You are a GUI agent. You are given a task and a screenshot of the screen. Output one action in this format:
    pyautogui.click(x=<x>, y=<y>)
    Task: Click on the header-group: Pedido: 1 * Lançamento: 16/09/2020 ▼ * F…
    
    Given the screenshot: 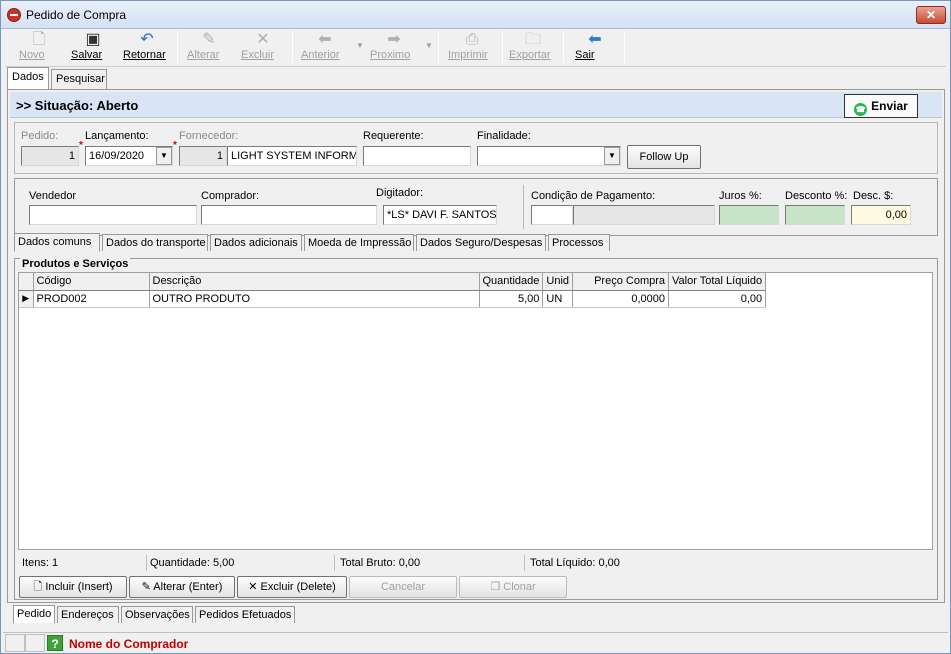 What is the action you would take?
    pyautogui.click(x=476, y=148)
    